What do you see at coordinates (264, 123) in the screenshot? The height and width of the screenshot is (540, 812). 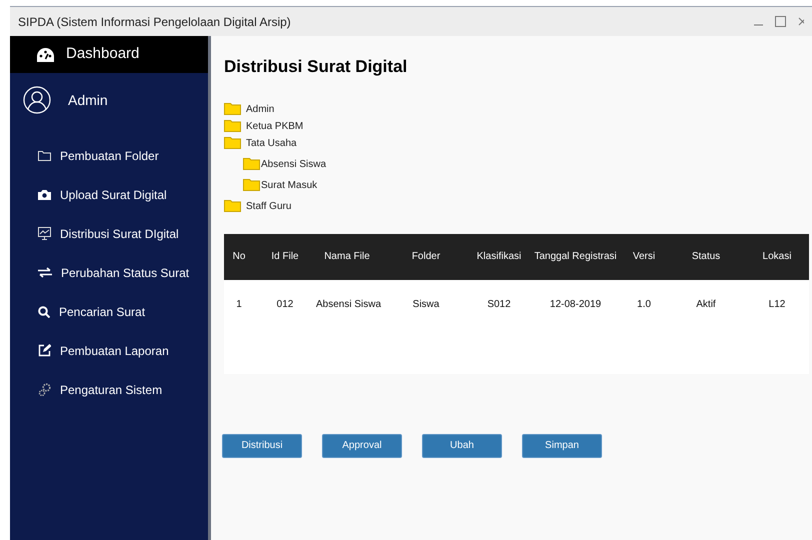 I see `folder-tree-item: Ketua PKBM` at bounding box center [264, 123].